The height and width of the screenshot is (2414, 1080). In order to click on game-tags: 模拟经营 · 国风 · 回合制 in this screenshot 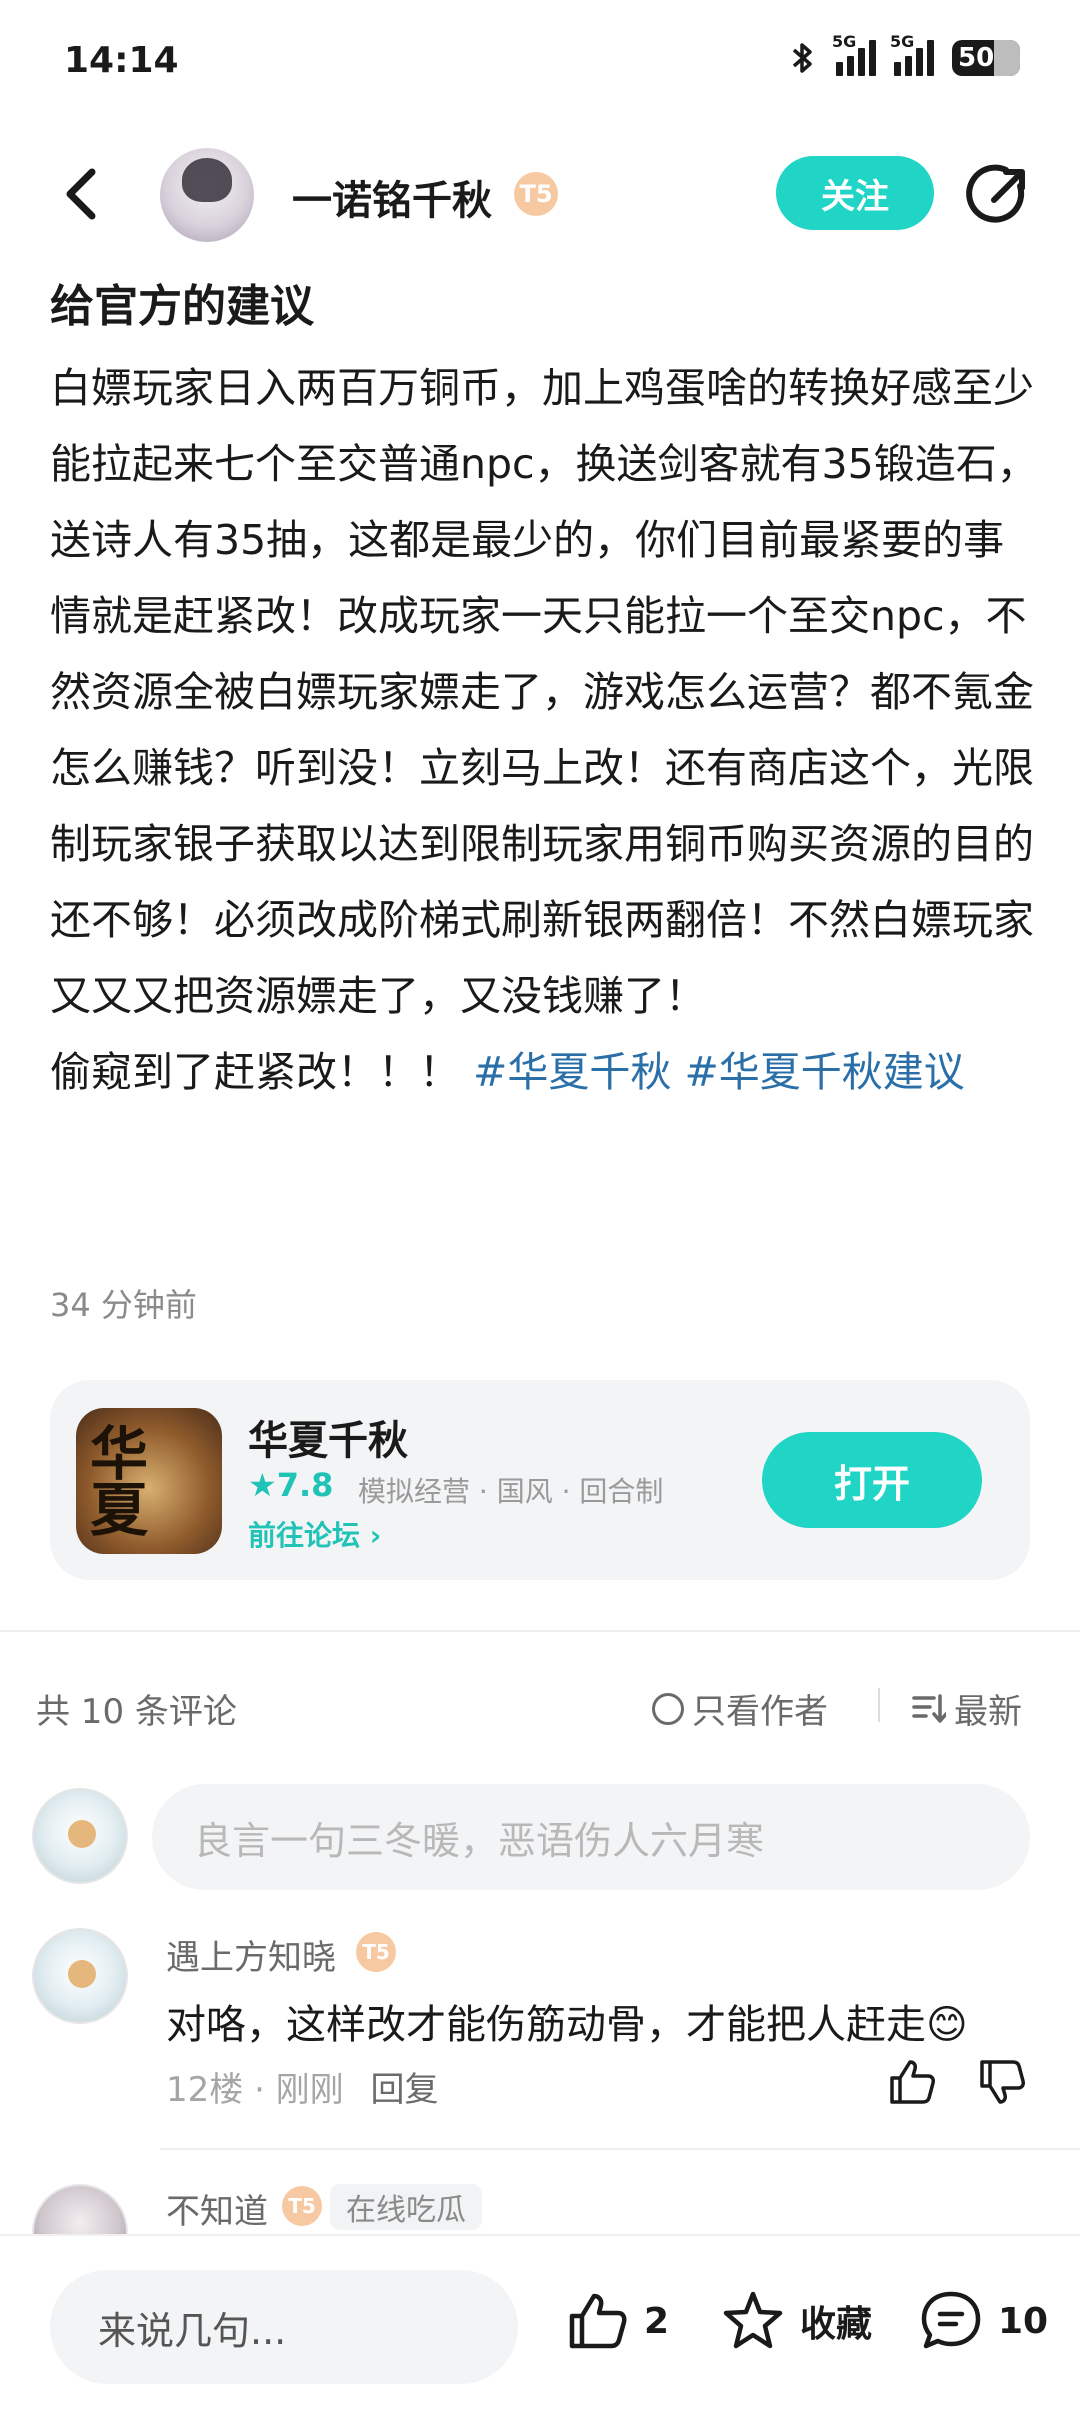, I will do `click(511, 1491)`.